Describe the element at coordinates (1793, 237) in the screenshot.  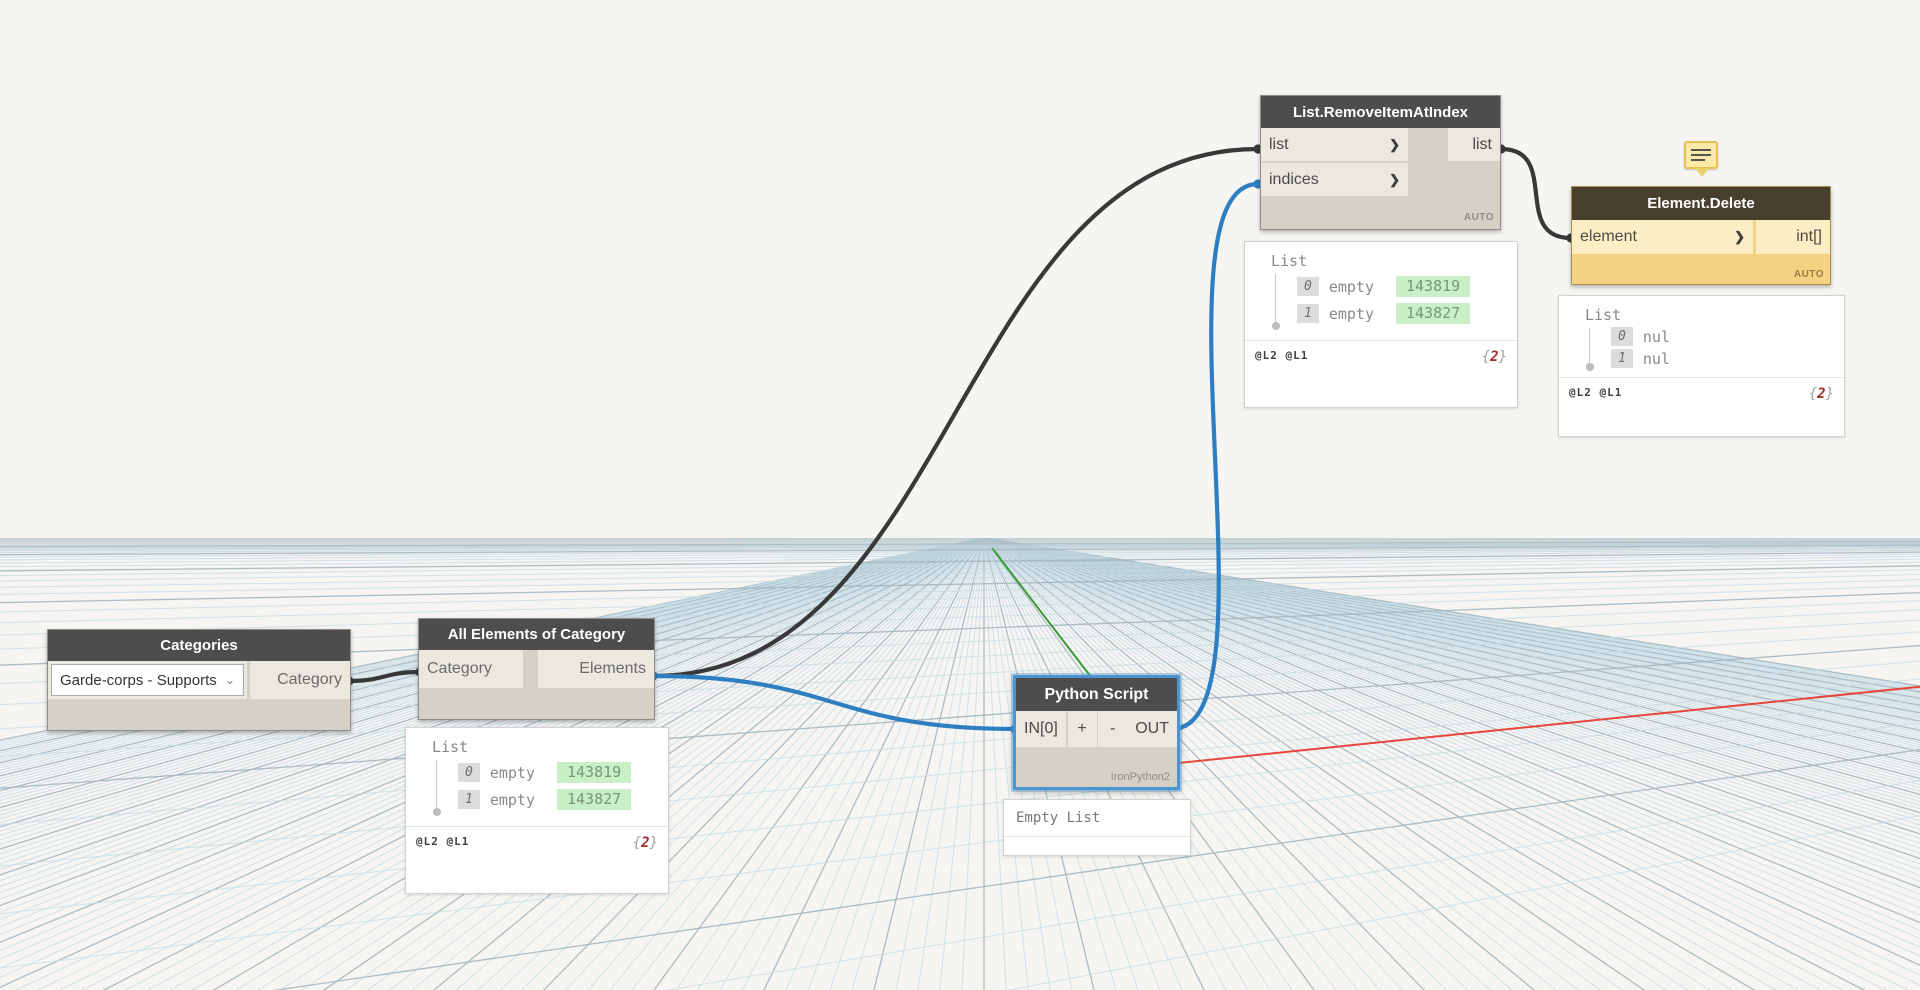
I see `output-port-int: int[]` at that location.